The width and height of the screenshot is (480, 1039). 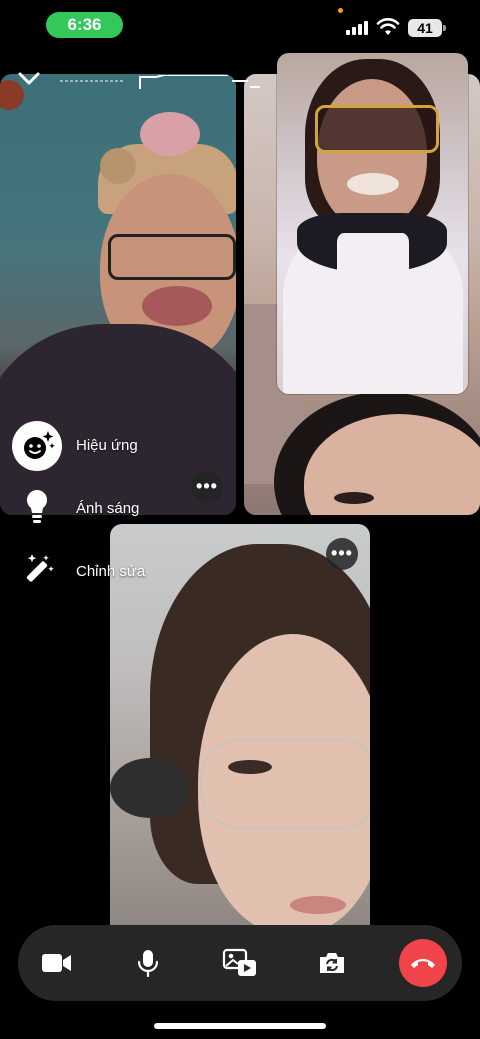 What do you see at coordinates (84, 25) in the screenshot?
I see `status-time: 6:36` at bounding box center [84, 25].